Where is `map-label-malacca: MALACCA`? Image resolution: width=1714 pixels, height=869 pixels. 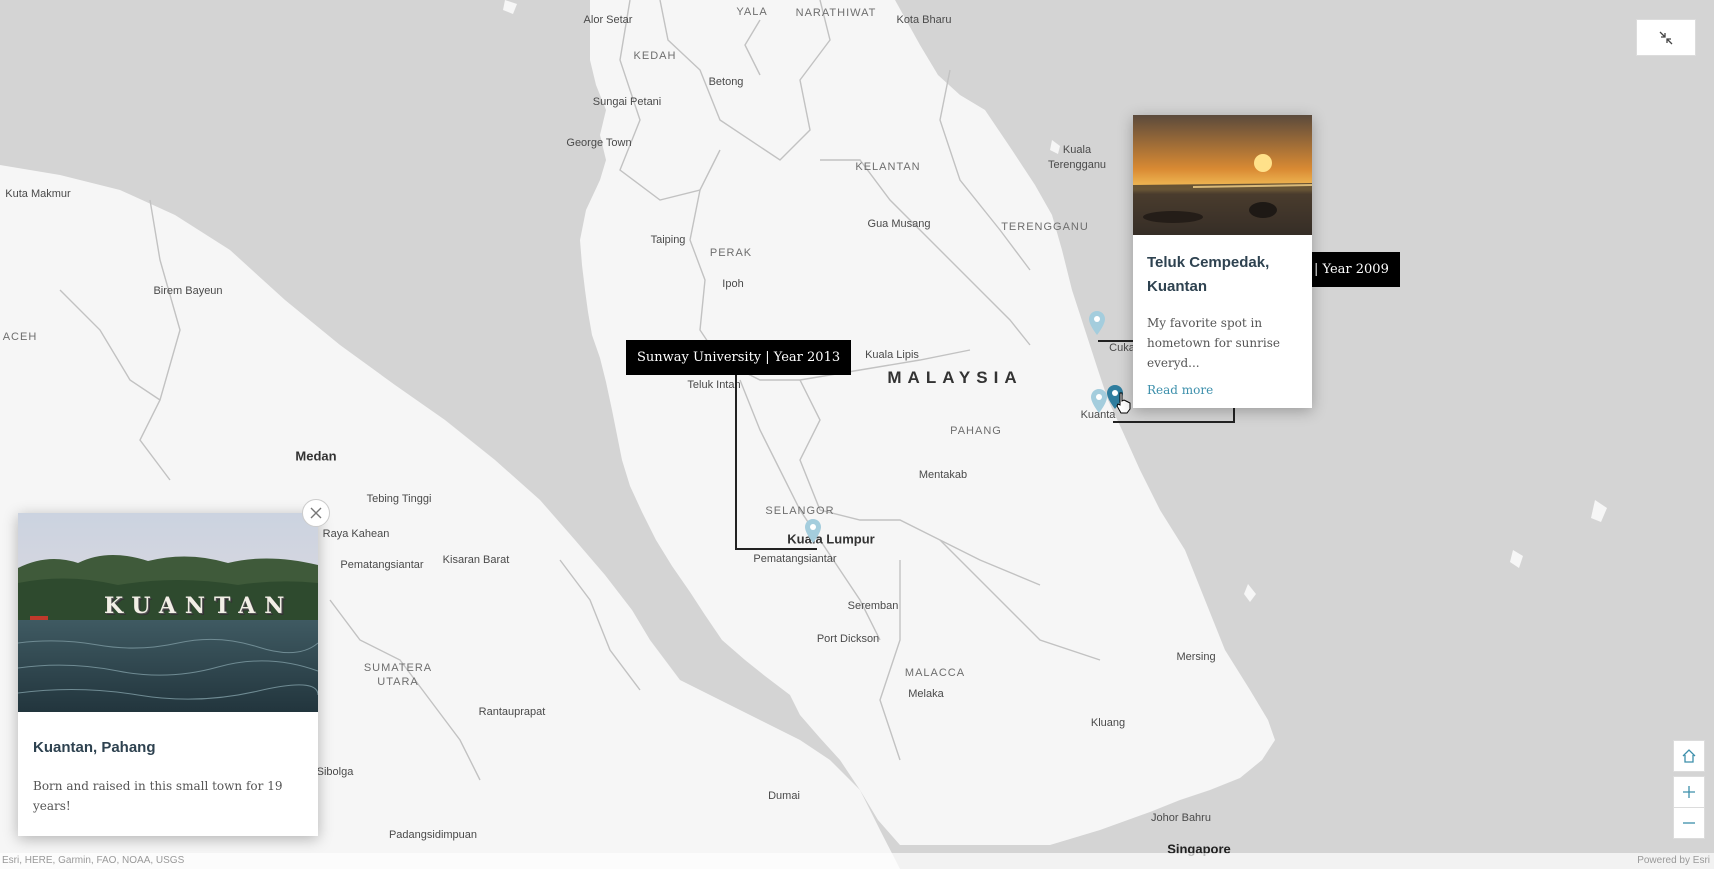
map-label-malacca: MALACCA is located at coordinates (935, 673).